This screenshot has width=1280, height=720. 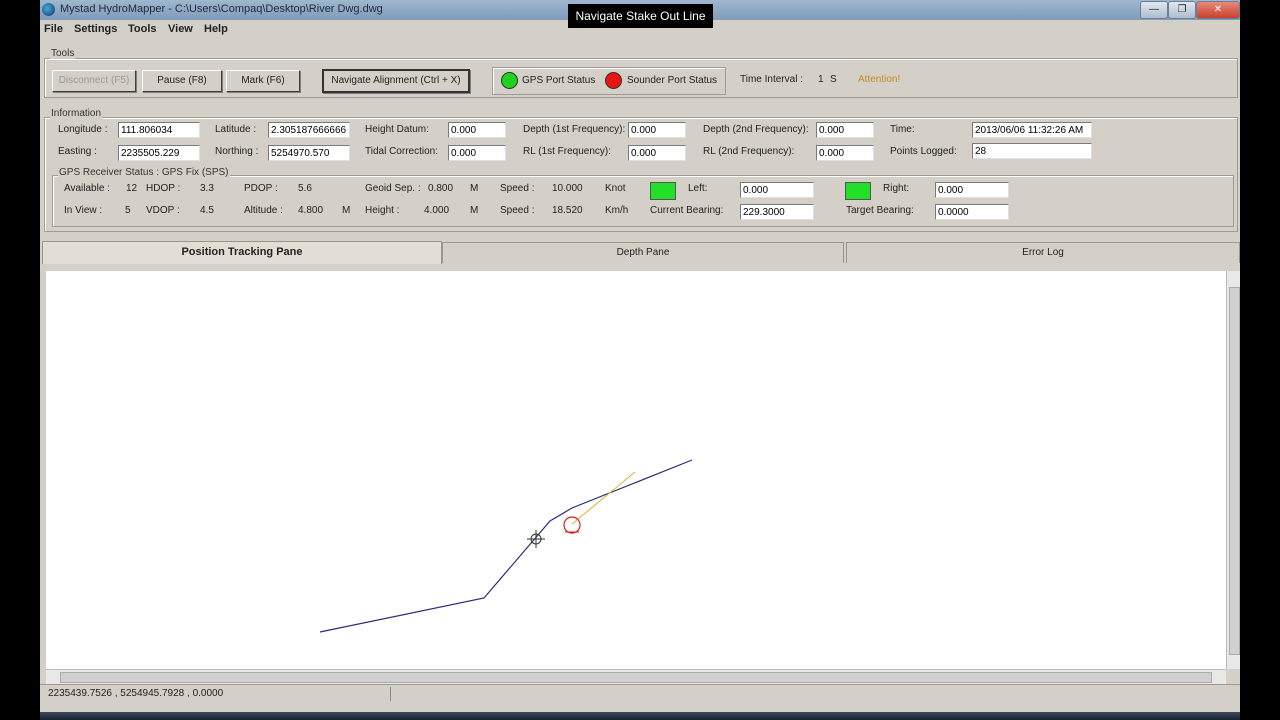 What do you see at coordinates (477, 153) in the screenshot?
I see `tidal-correction-field: 0.000` at bounding box center [477, 153].